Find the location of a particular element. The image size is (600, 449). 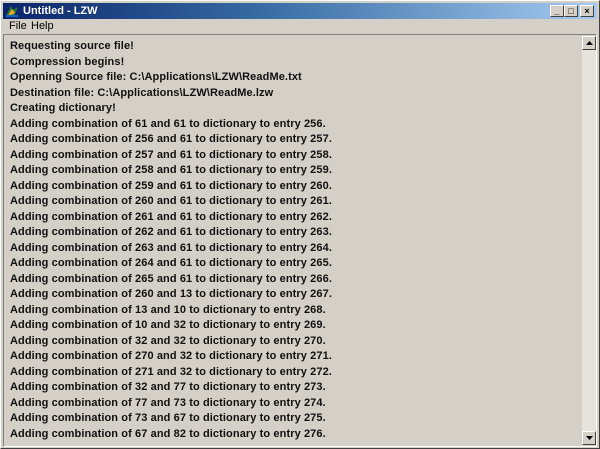

menu-help: Help is located at coordinates (42, 26).